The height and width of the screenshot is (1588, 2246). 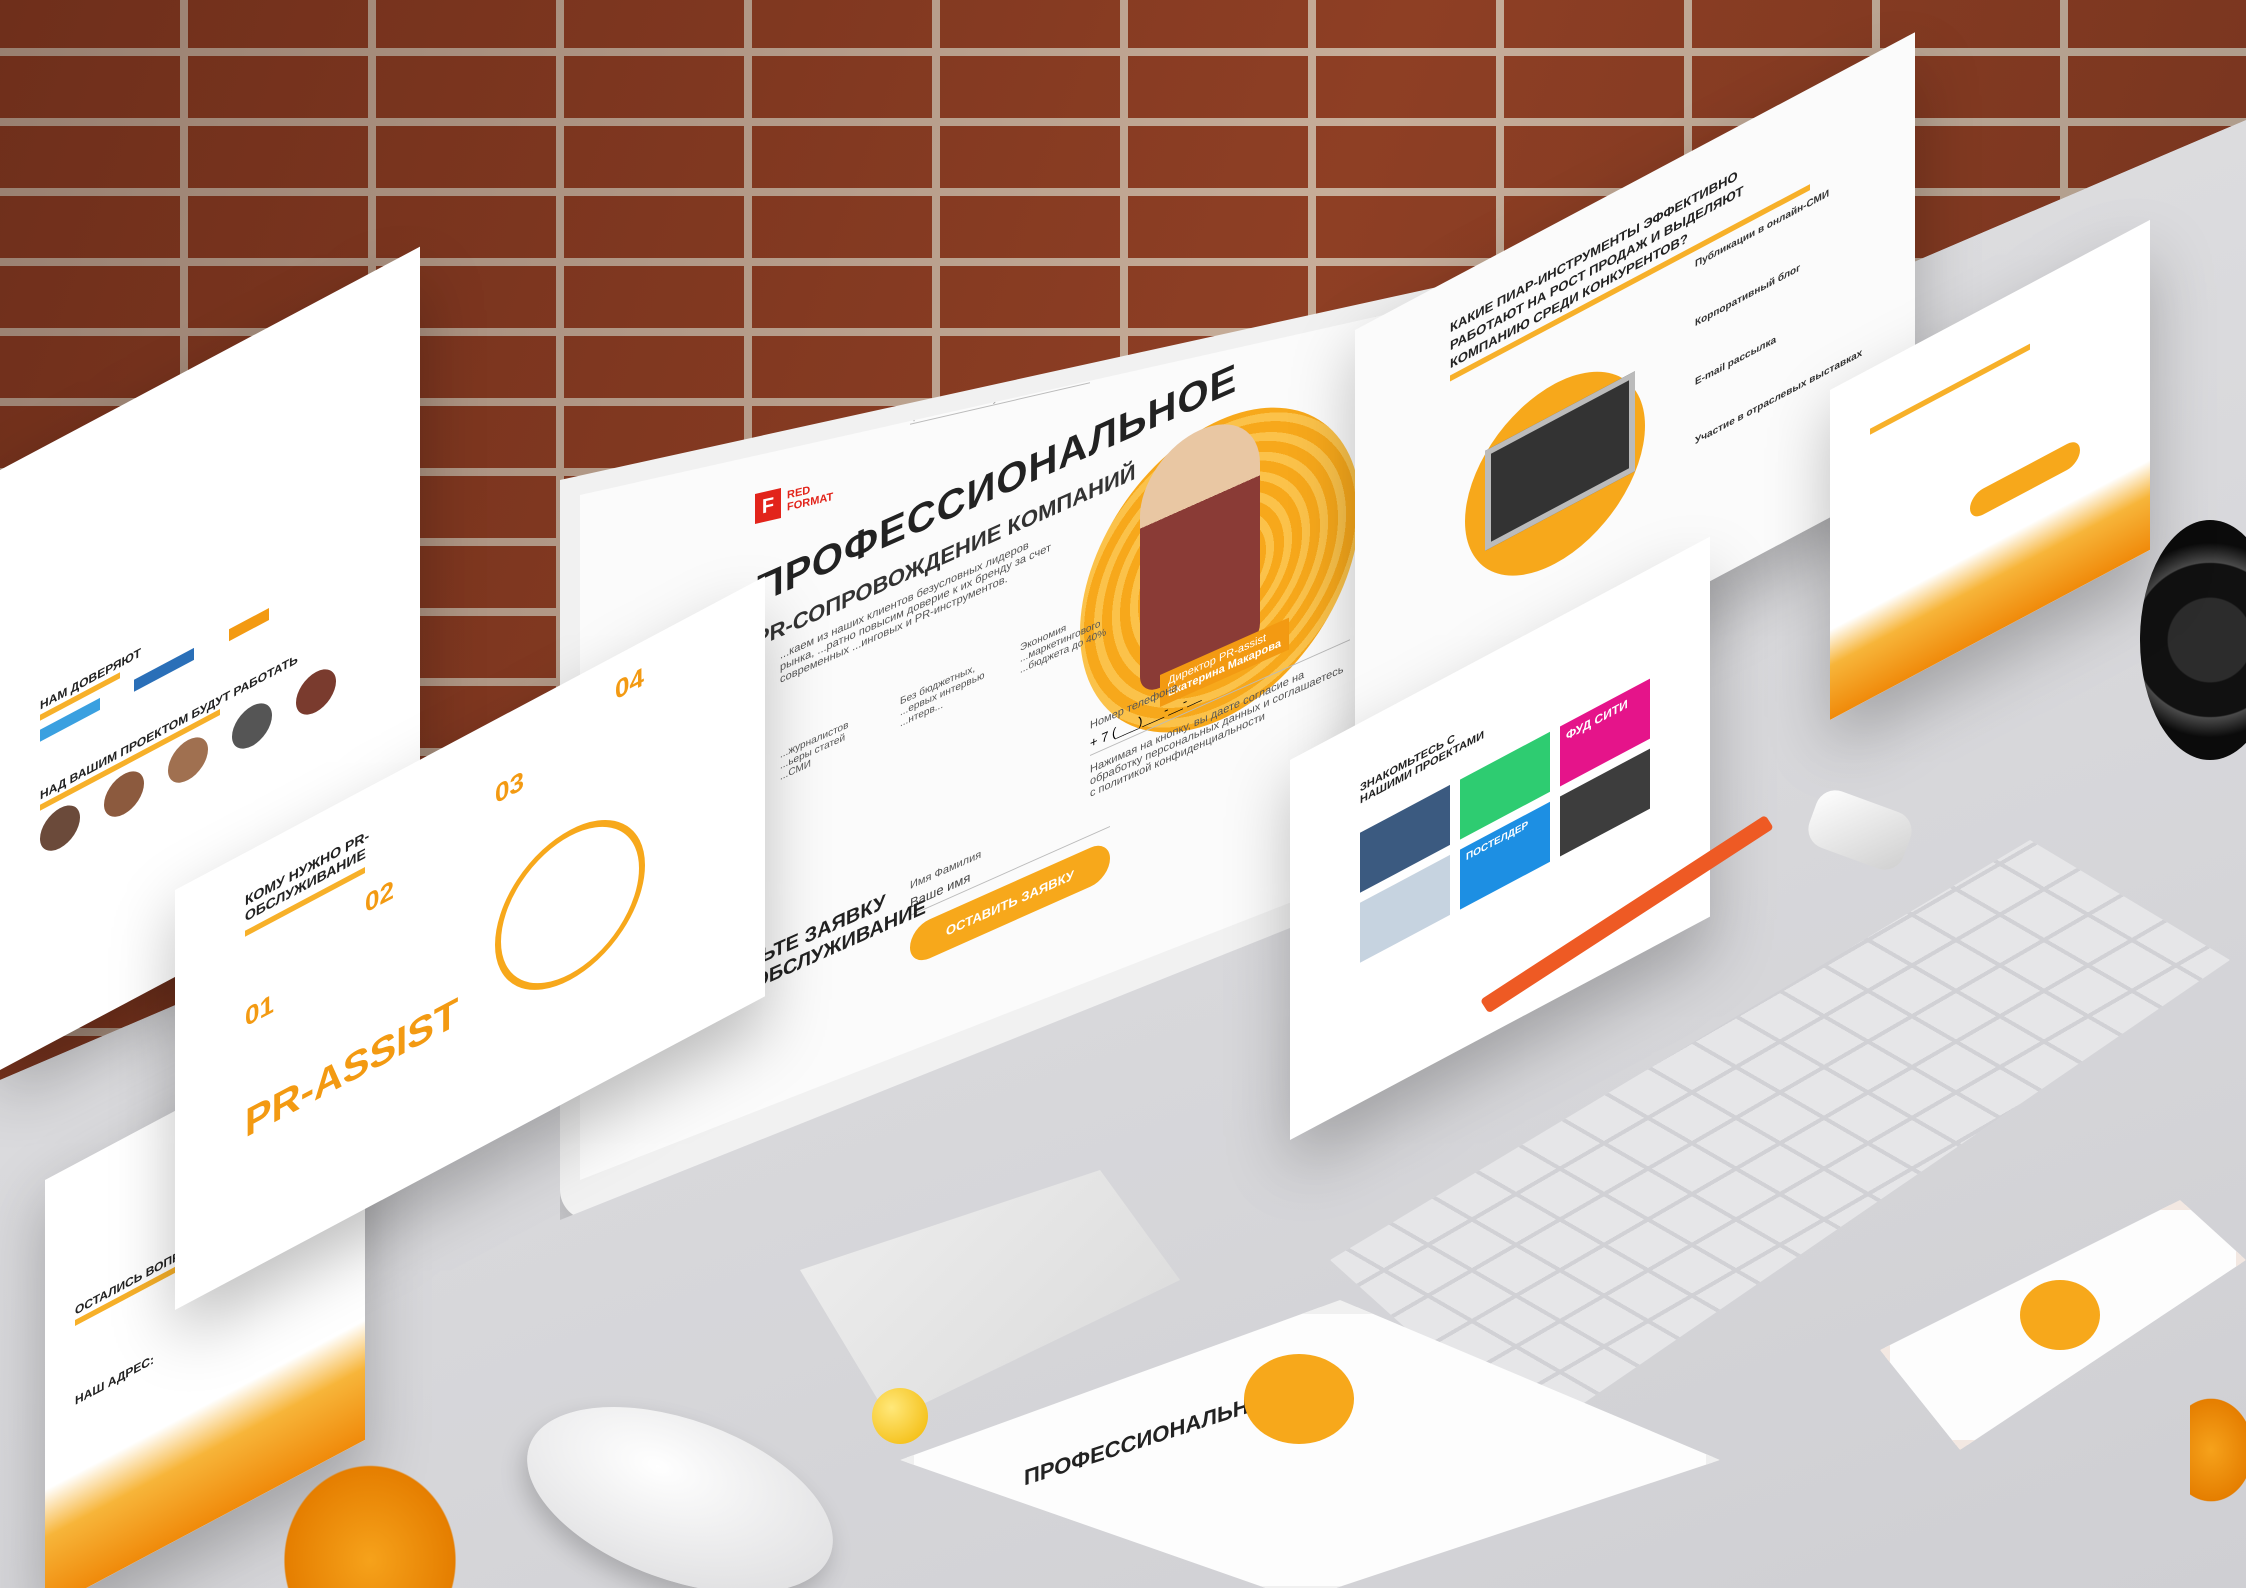 What do you see at coordinates (509, 787) in the screenshot?
I see `step-number: 03` at bounding box center [509, 787].